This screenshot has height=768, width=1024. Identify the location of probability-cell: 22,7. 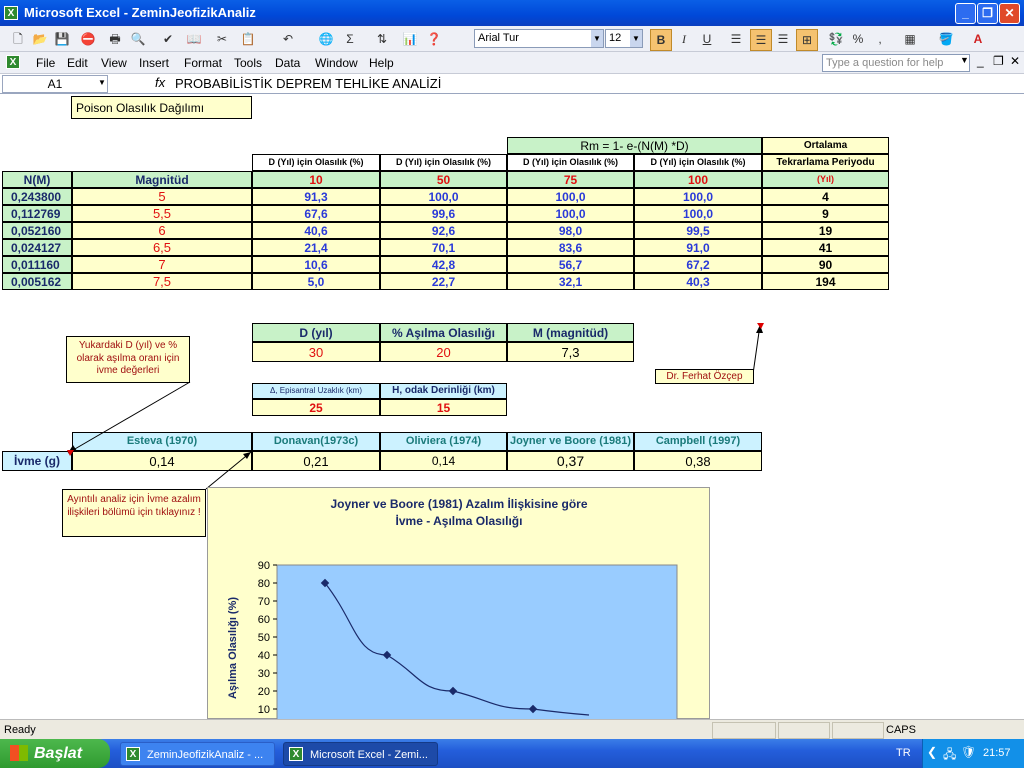
(443, 281).